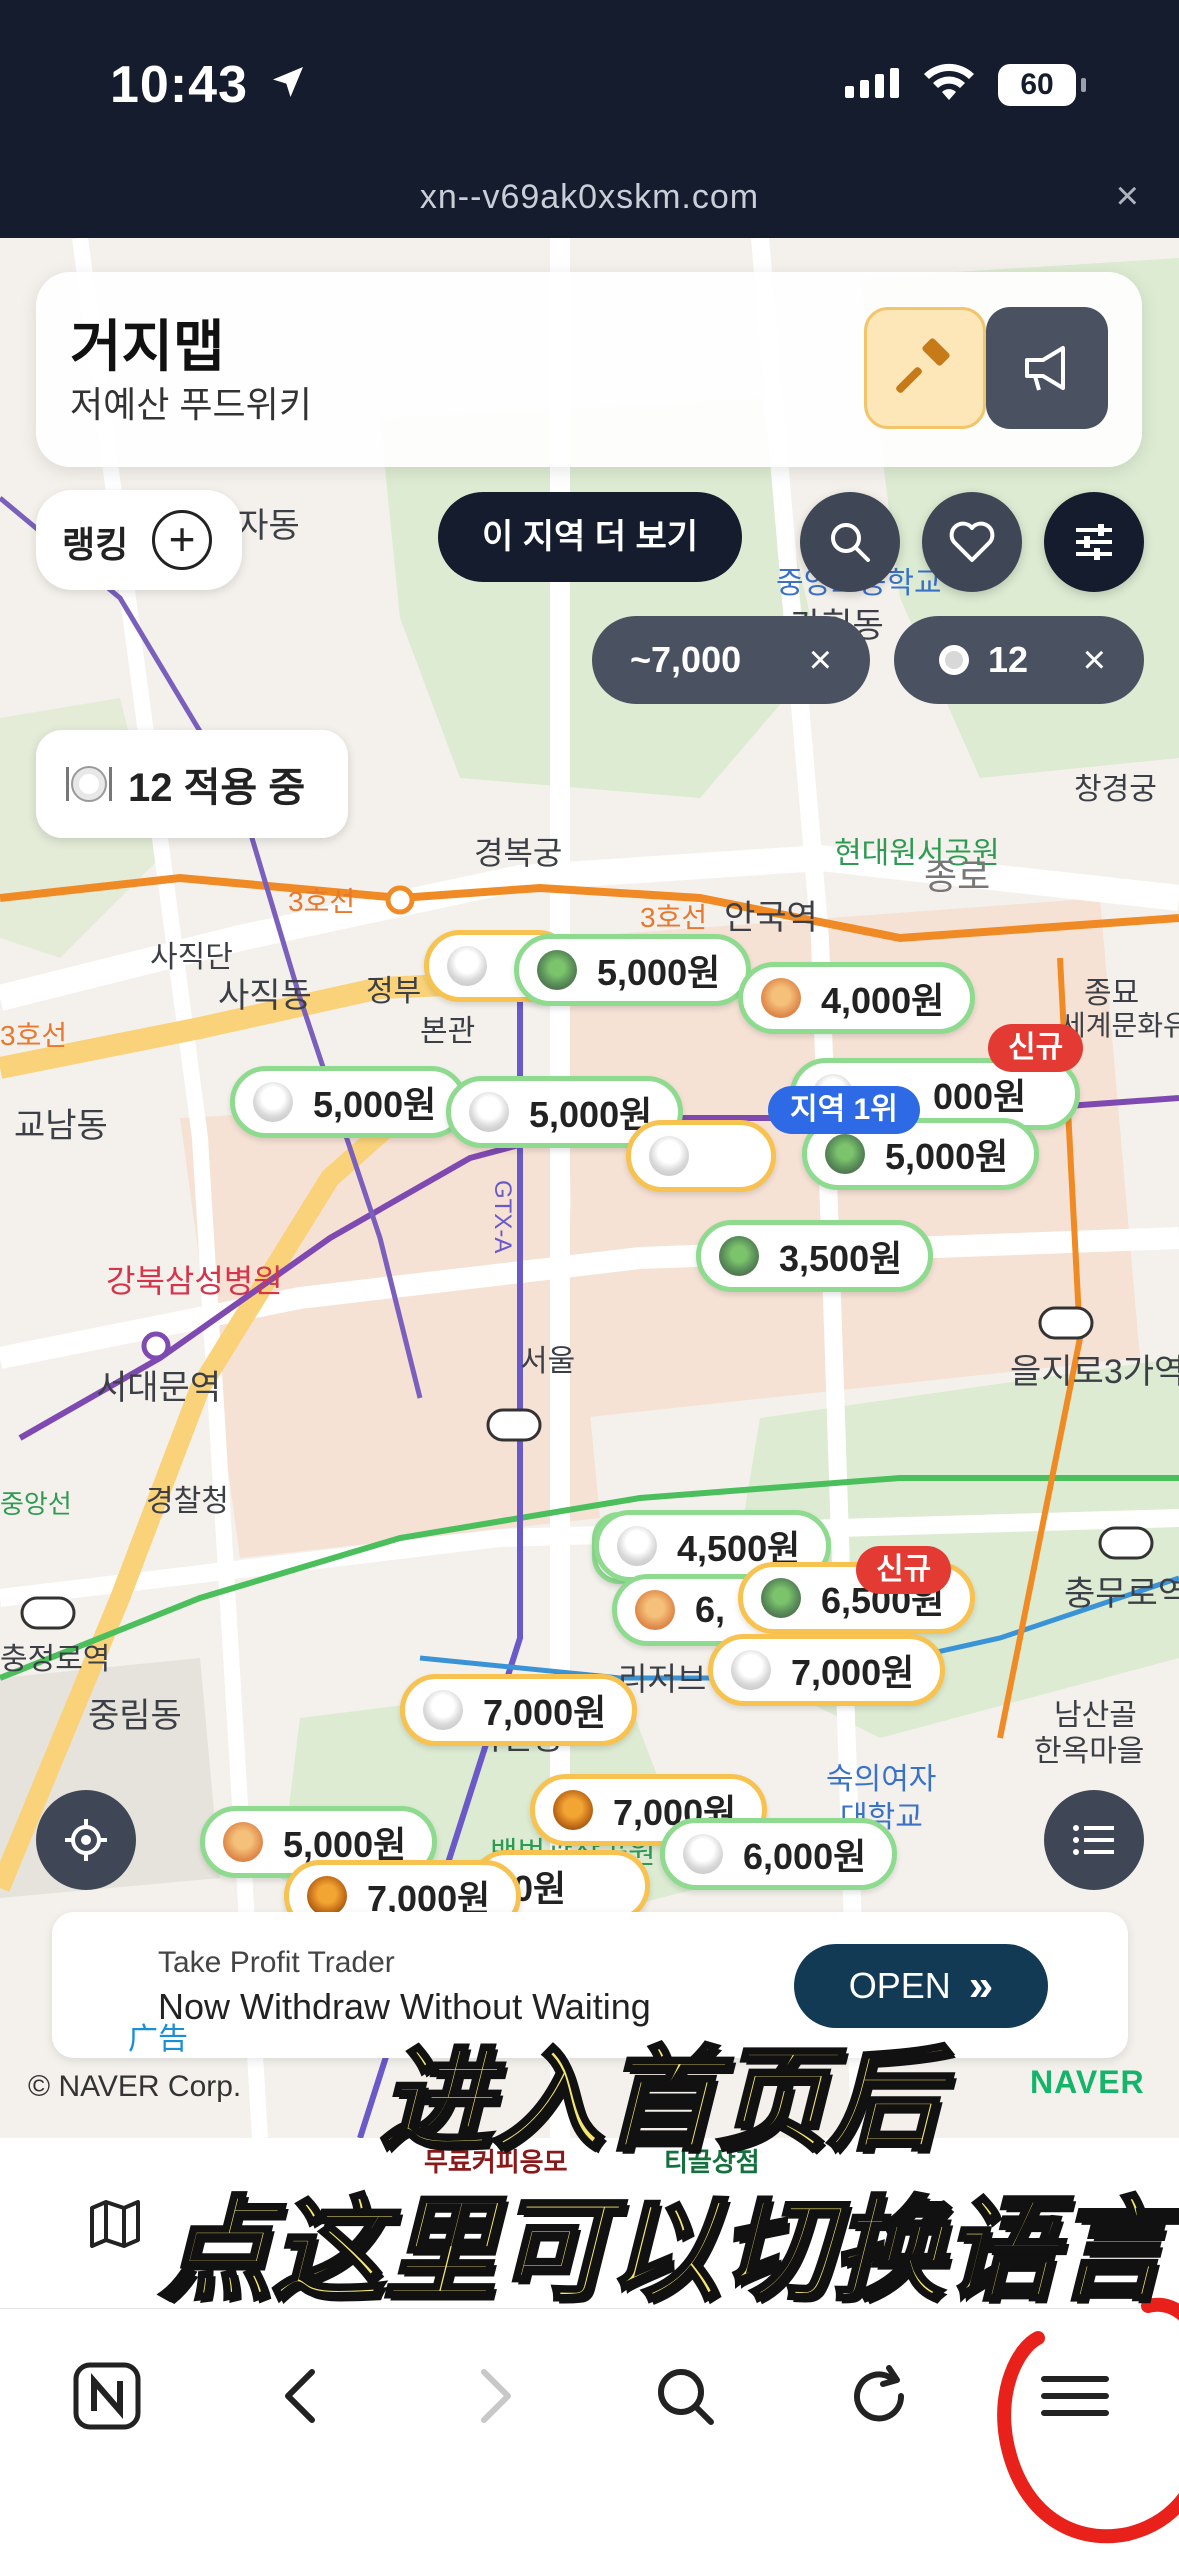 The image size is (1179, 2556). I want to click on applied-filters-badge: 12 적용 중, so click(192, 784).